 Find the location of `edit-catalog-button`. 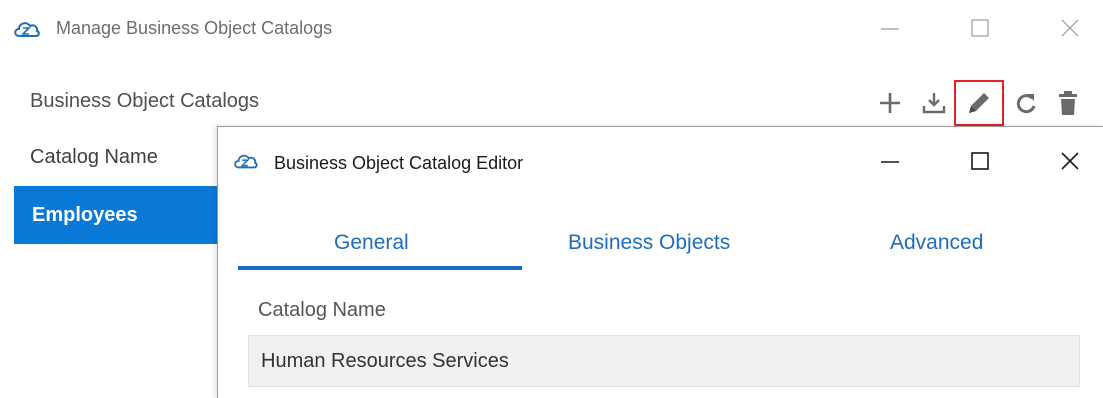

edit-catalog-button is located at coordinates (979, 103).